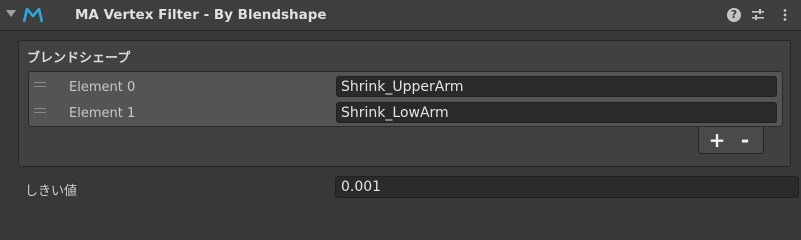 The image size is (801, 240). I want to click on threshold-label: しきい値, so click(51, 191).